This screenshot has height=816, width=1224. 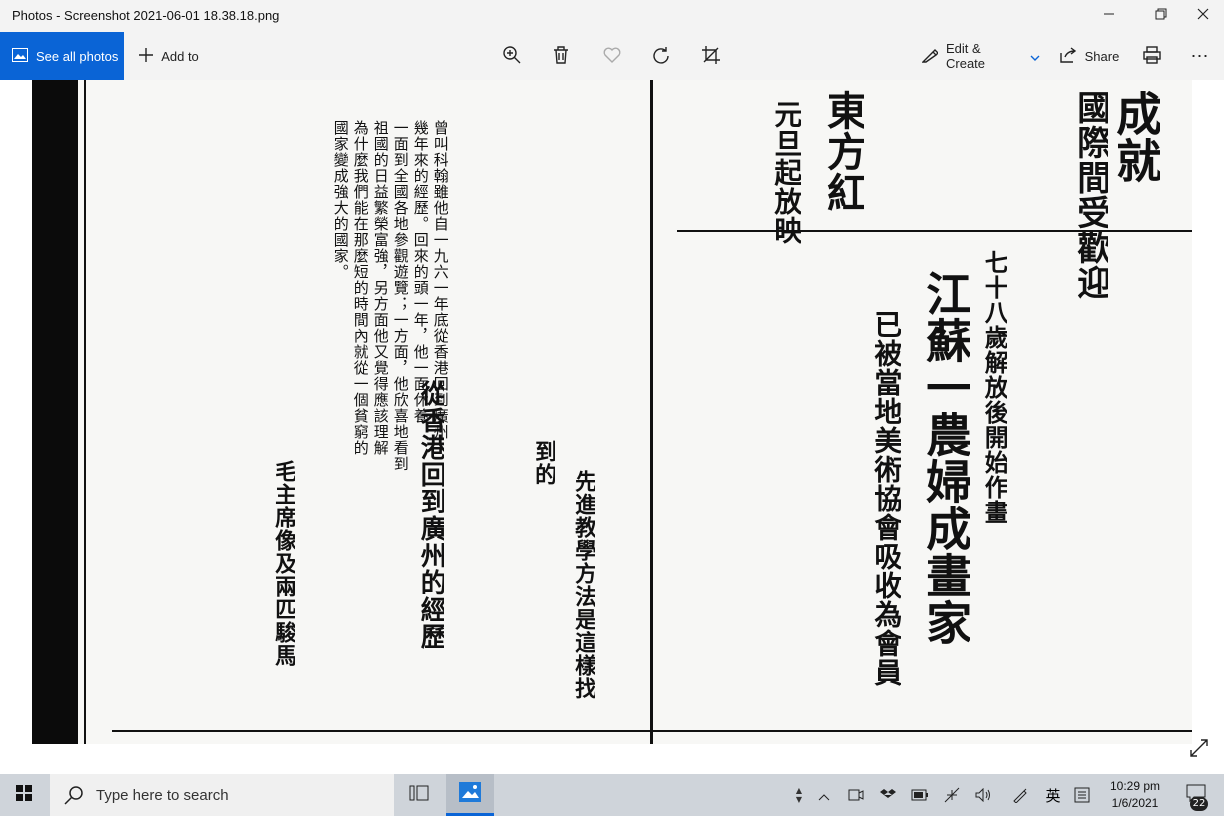 I want to click on newspaper-headline: 元旦起放映, so click(x=787, y=172).